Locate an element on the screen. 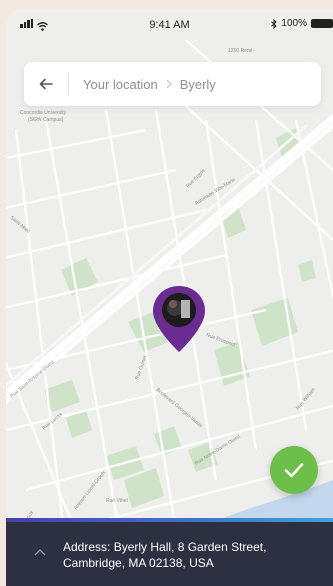 The width and height of the screenshot is (333, 586). bluetooth-icon is located at coordinates (274, 23).